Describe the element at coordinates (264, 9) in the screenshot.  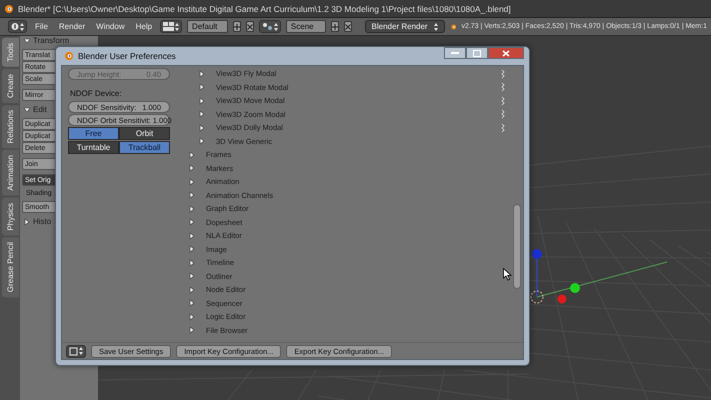
I see `window-title: Blender* [C:\Users\Owner\Desktop\Game Institute Digital Game Art Curriculum\1.2 3D Modeling 1\Project files\1080\1080A_.blend]` at that location.